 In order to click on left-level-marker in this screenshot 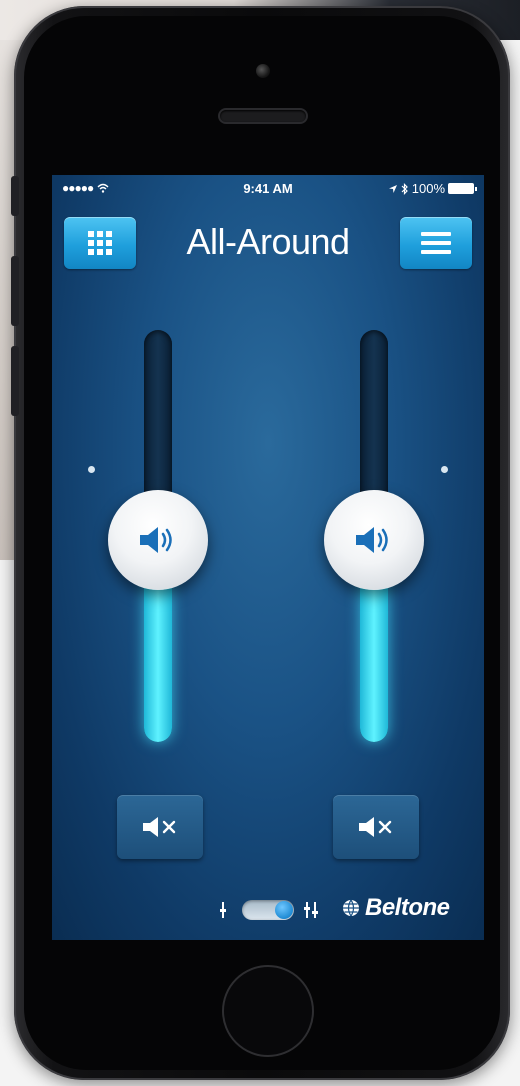, I will do `click(91, 469)`.